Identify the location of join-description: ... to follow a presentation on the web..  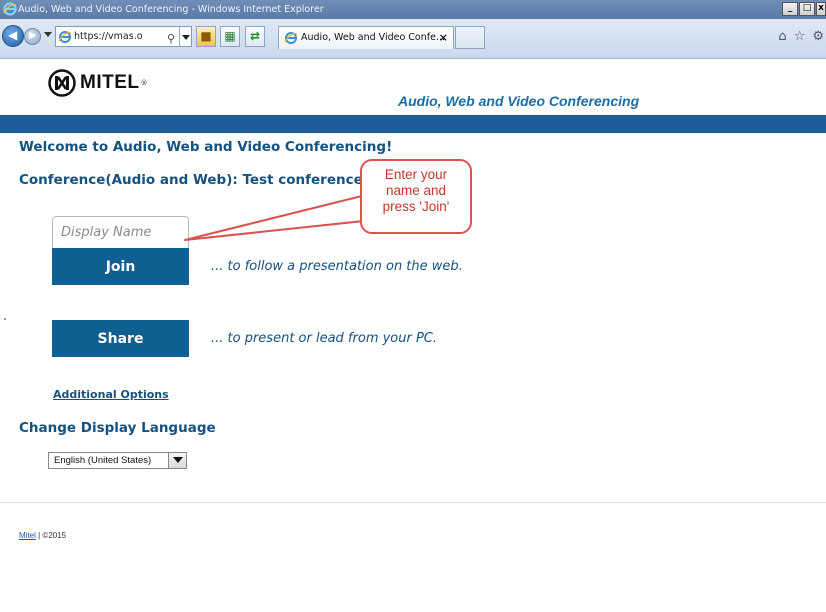
(337, 266).